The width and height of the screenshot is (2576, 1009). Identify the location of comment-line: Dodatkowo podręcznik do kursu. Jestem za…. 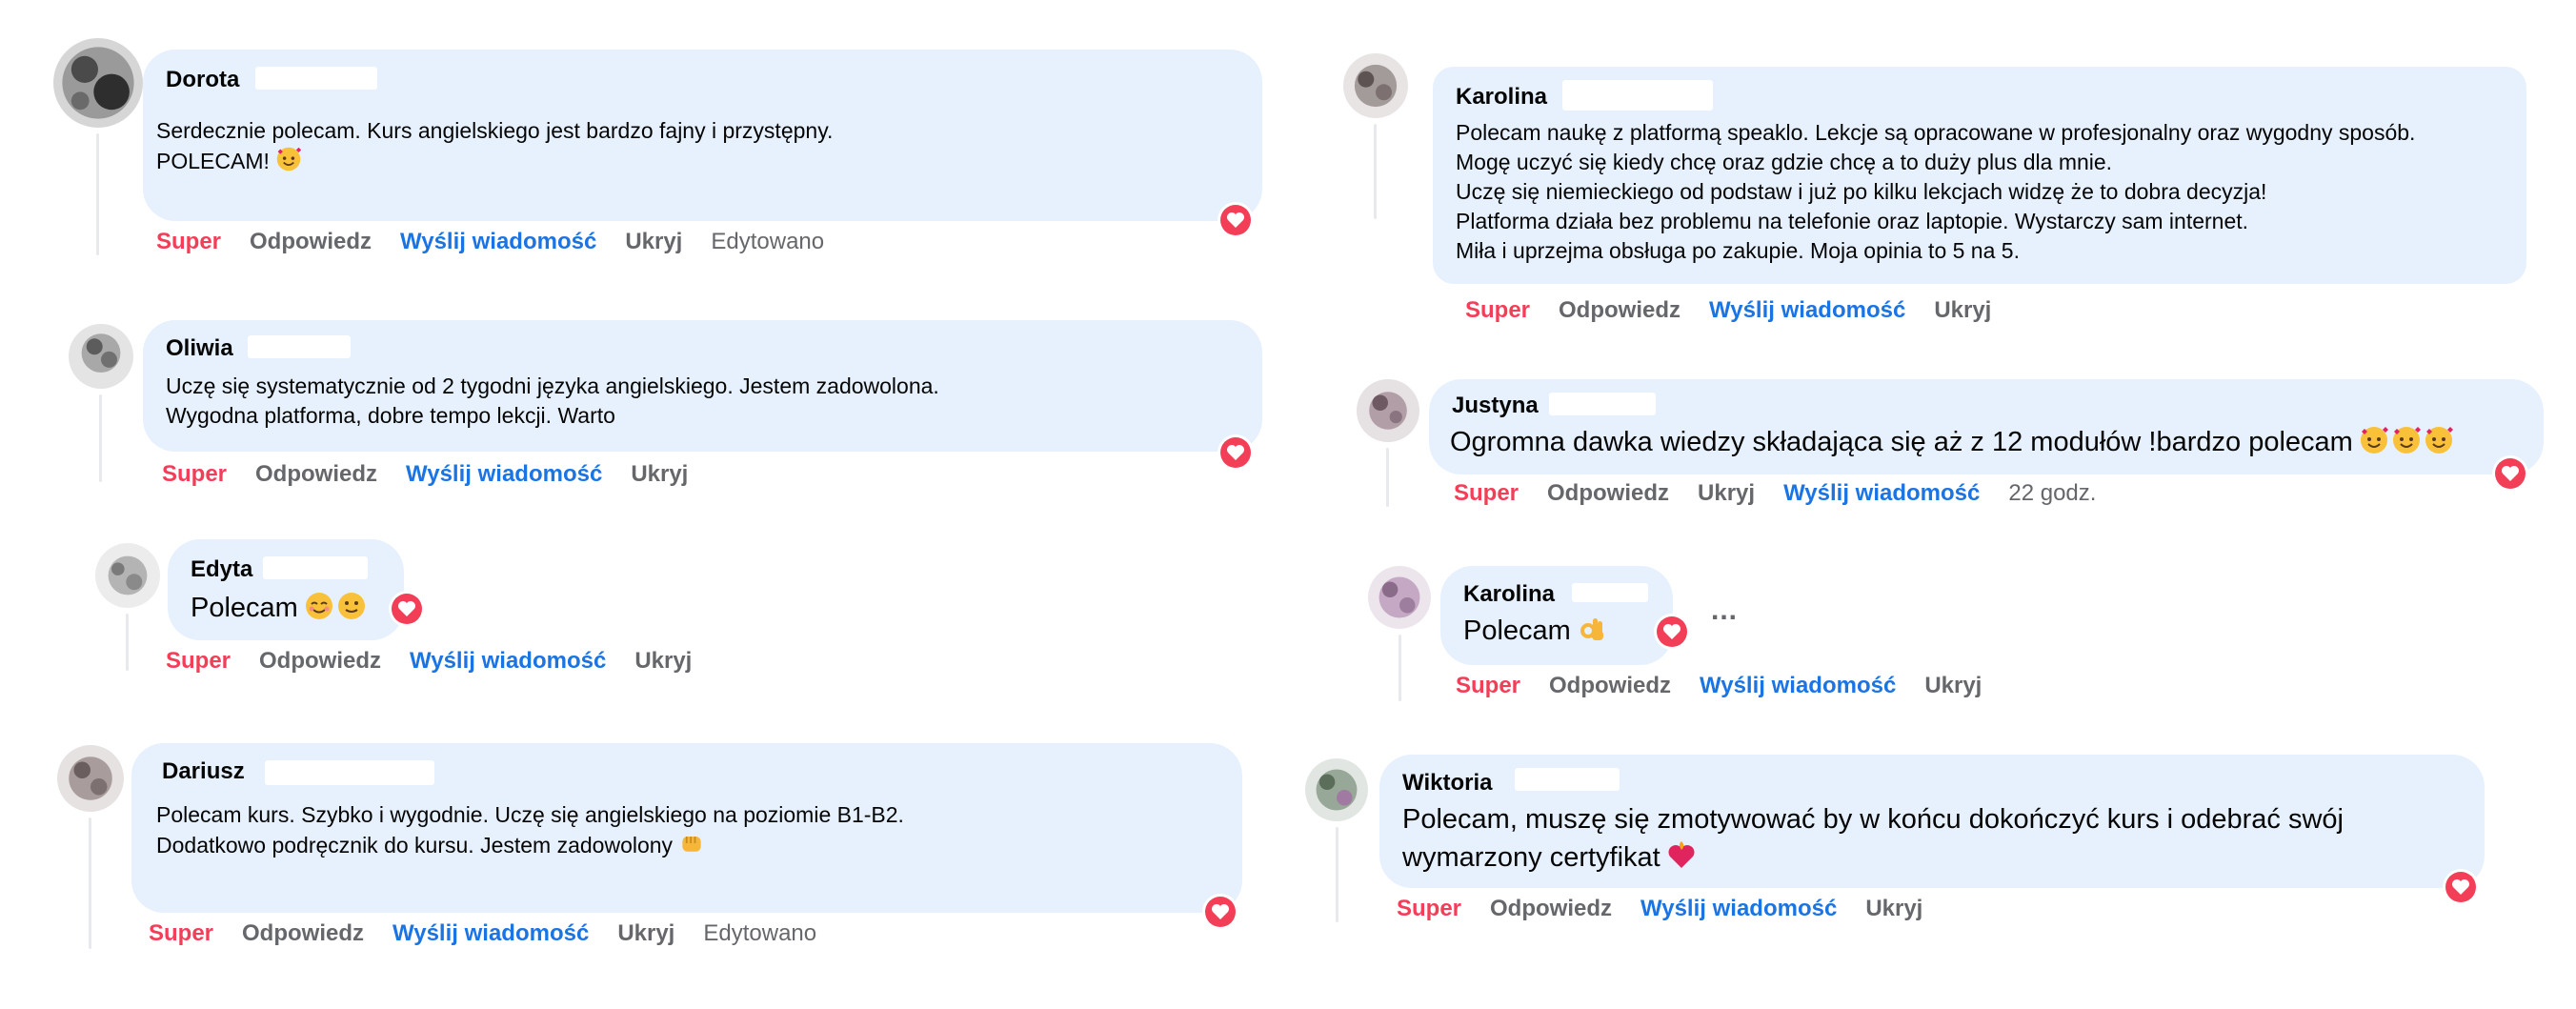
(530, 845).